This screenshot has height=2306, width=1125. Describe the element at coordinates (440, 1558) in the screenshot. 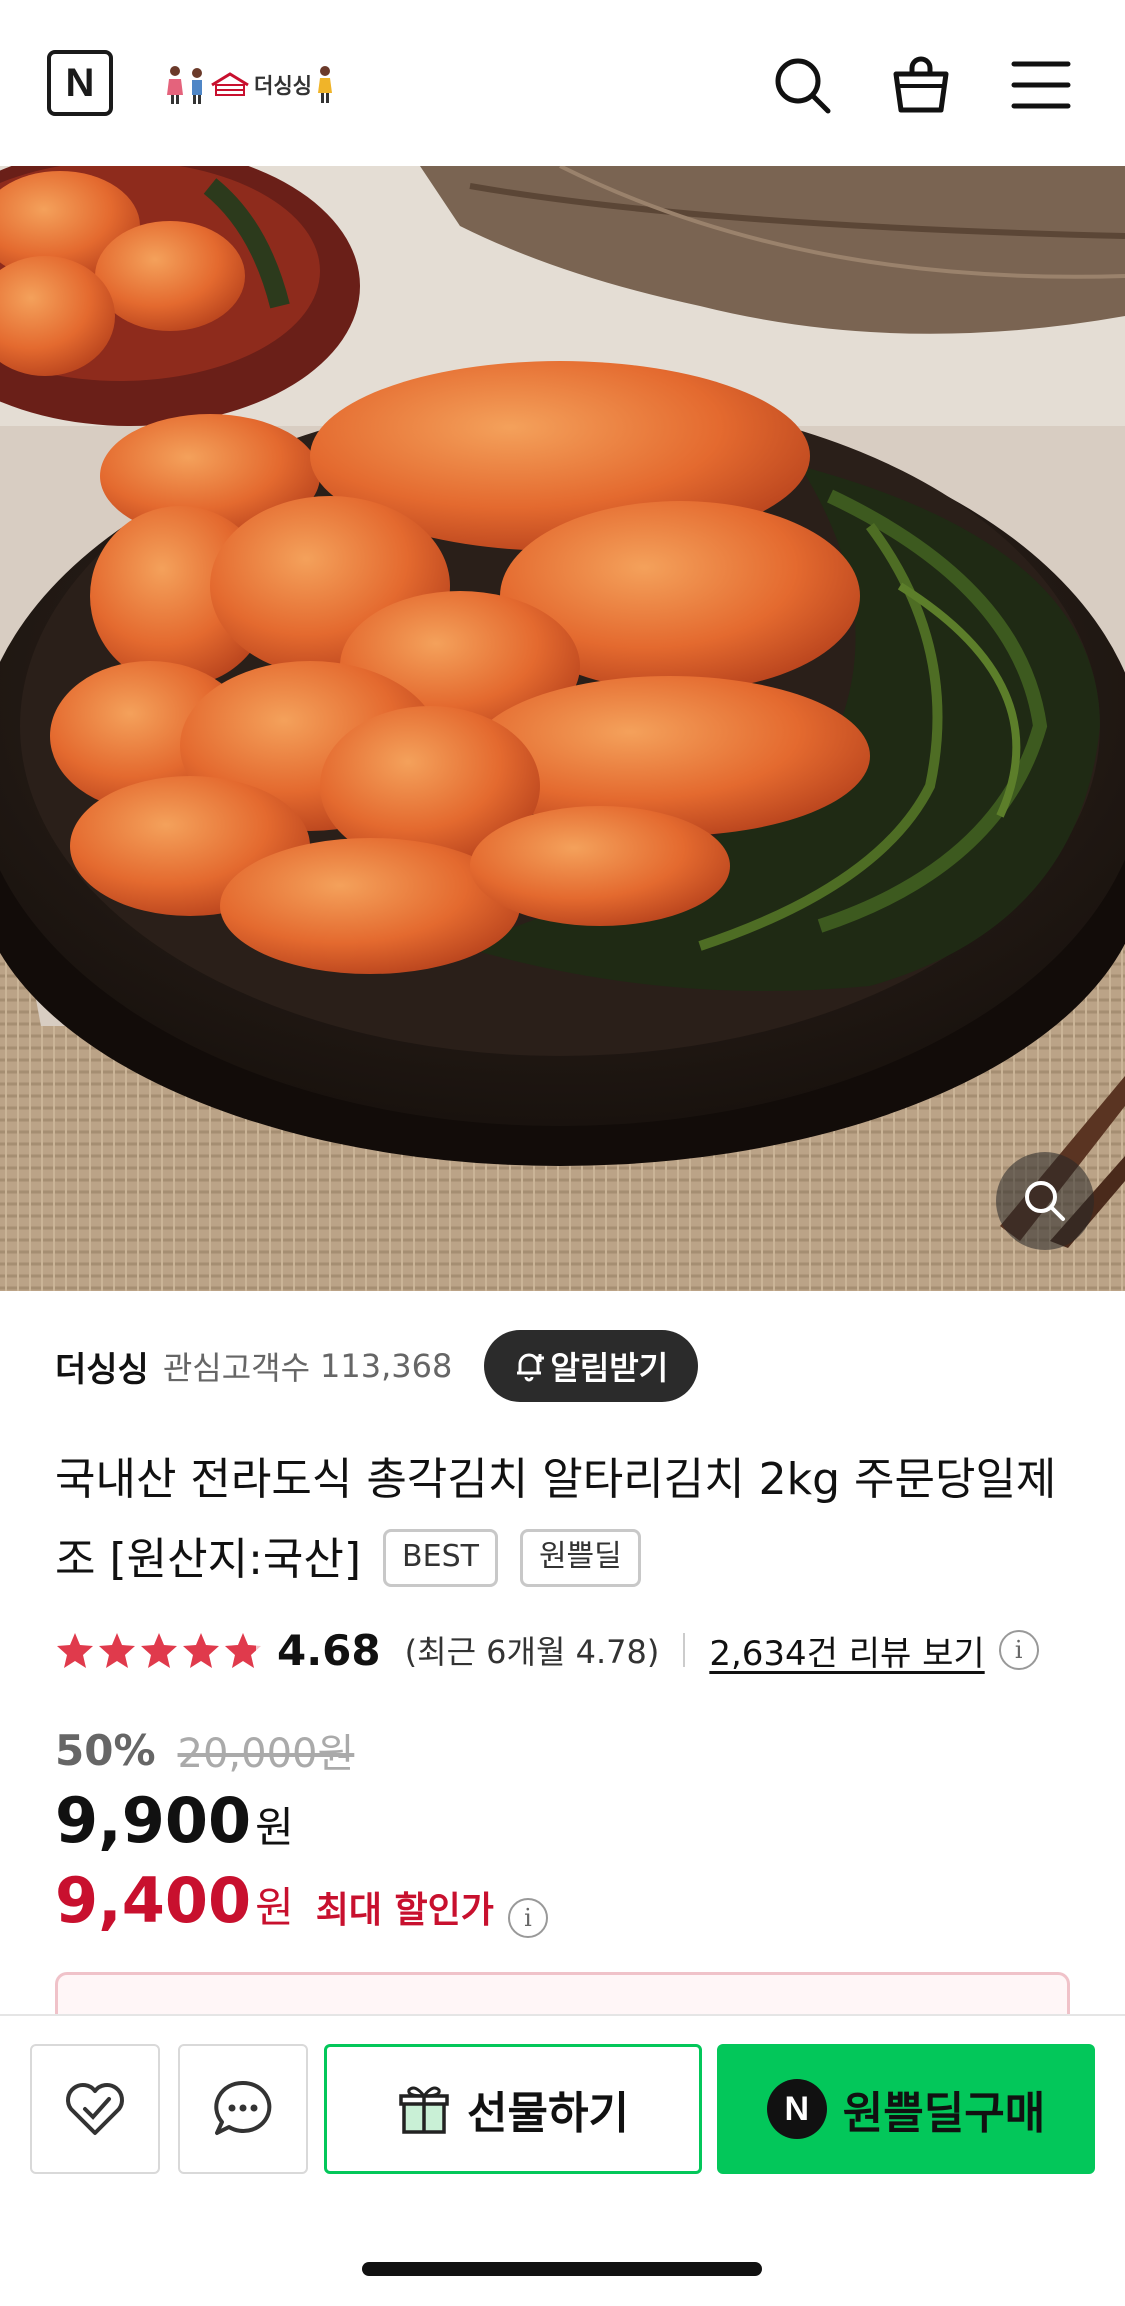

I see `best-badge: BEST` at that location.